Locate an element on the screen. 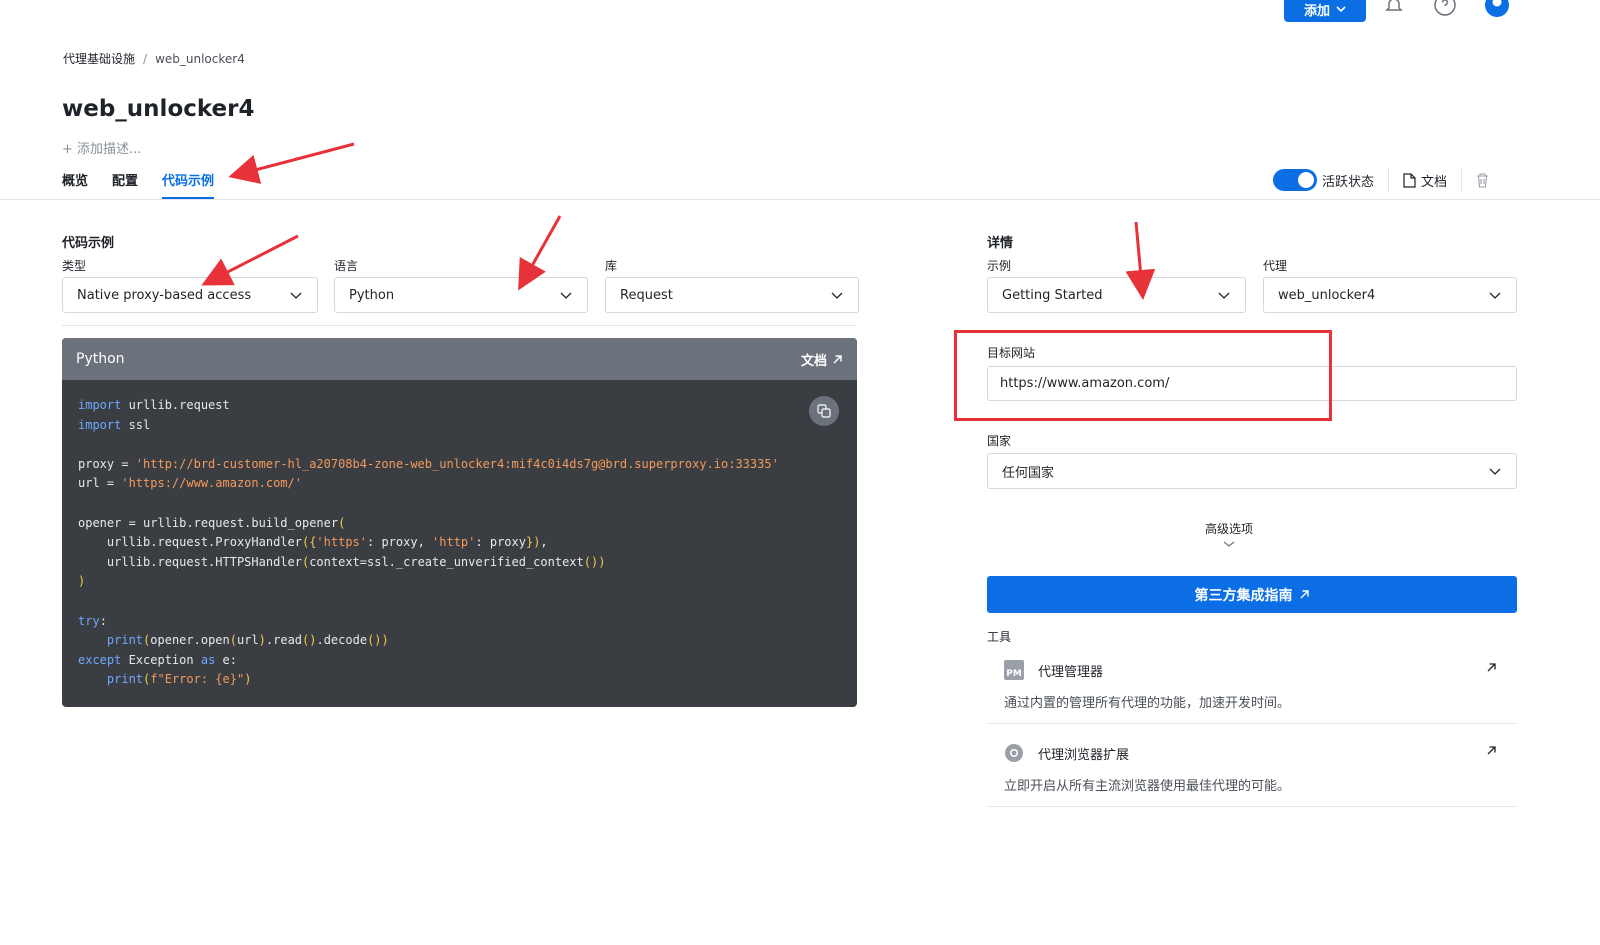 Image resolution: width=1600 pixels, height=945 pixels. code-token: import is located at coordinates (100, 405).